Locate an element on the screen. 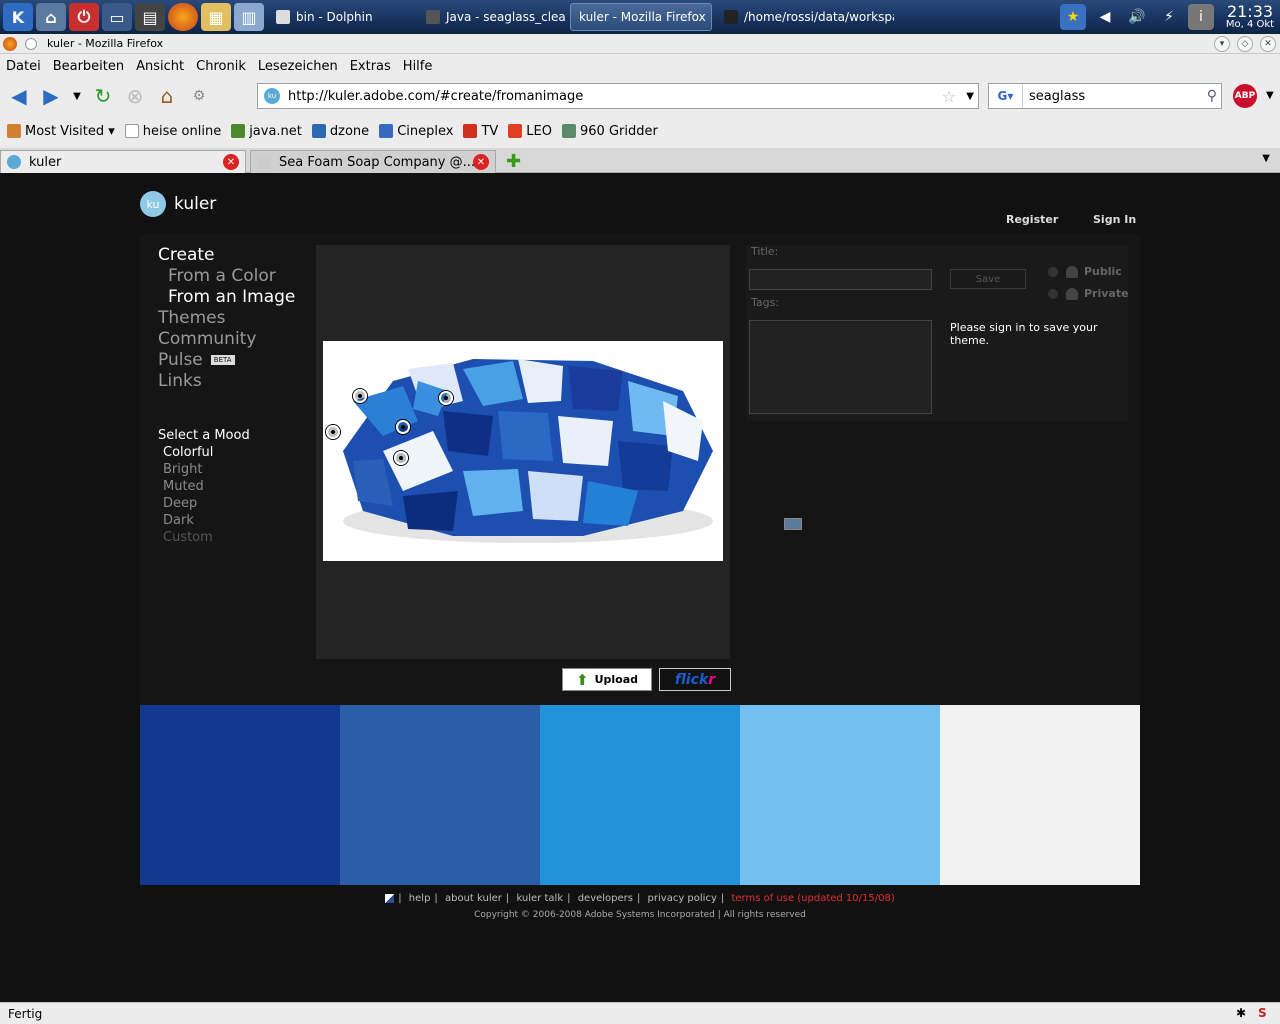 The height and width of the screenshot is (1024, 1280). menu-lesezeichen: Lesezeichen is located at coordinates (298, 66).